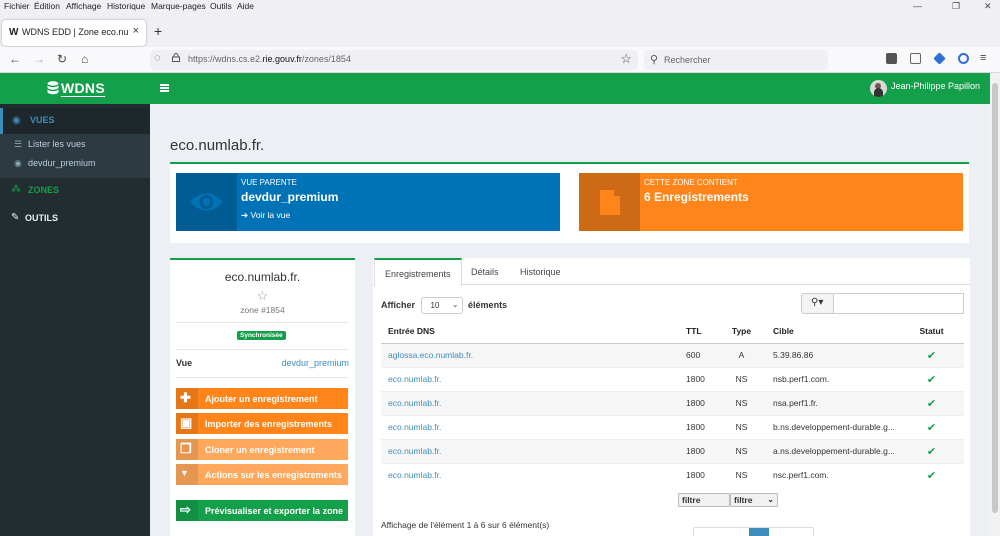  Describe the element at coordinates (963, 58) in the screenshot. I see `extension-compass-icon` at that location.